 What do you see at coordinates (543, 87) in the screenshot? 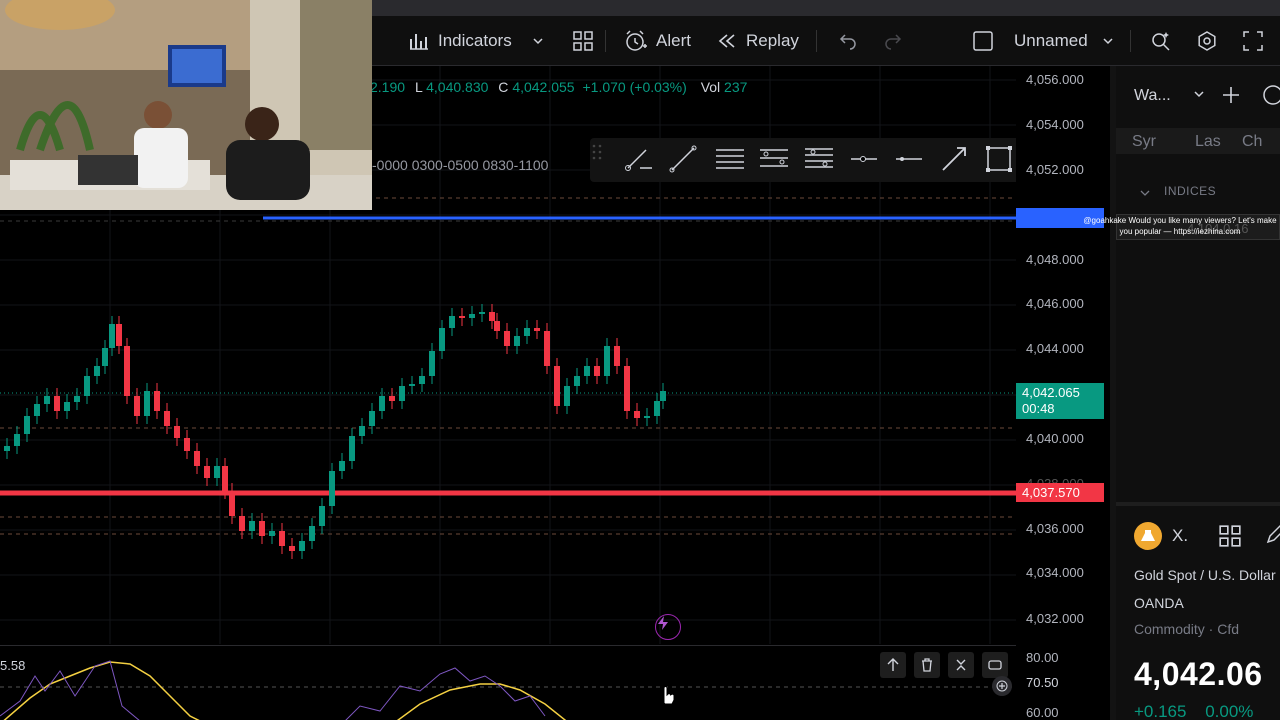
I see `legend-close-value: 4,042.055` at bounding box center [543, 87].